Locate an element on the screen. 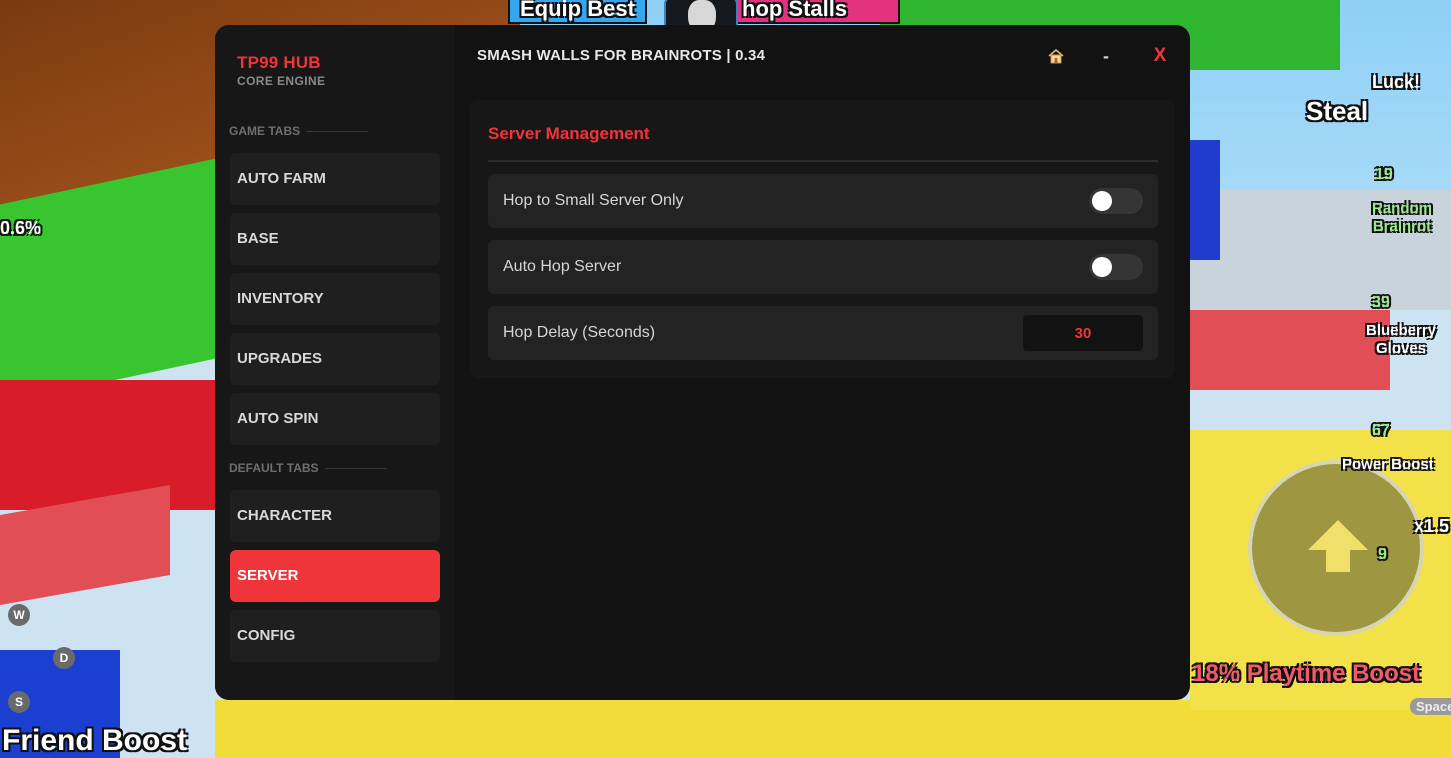 The height and width of the screenshot is (758, 1451). power-boost-label: Power Boost is located at coordinates (1388, 464).